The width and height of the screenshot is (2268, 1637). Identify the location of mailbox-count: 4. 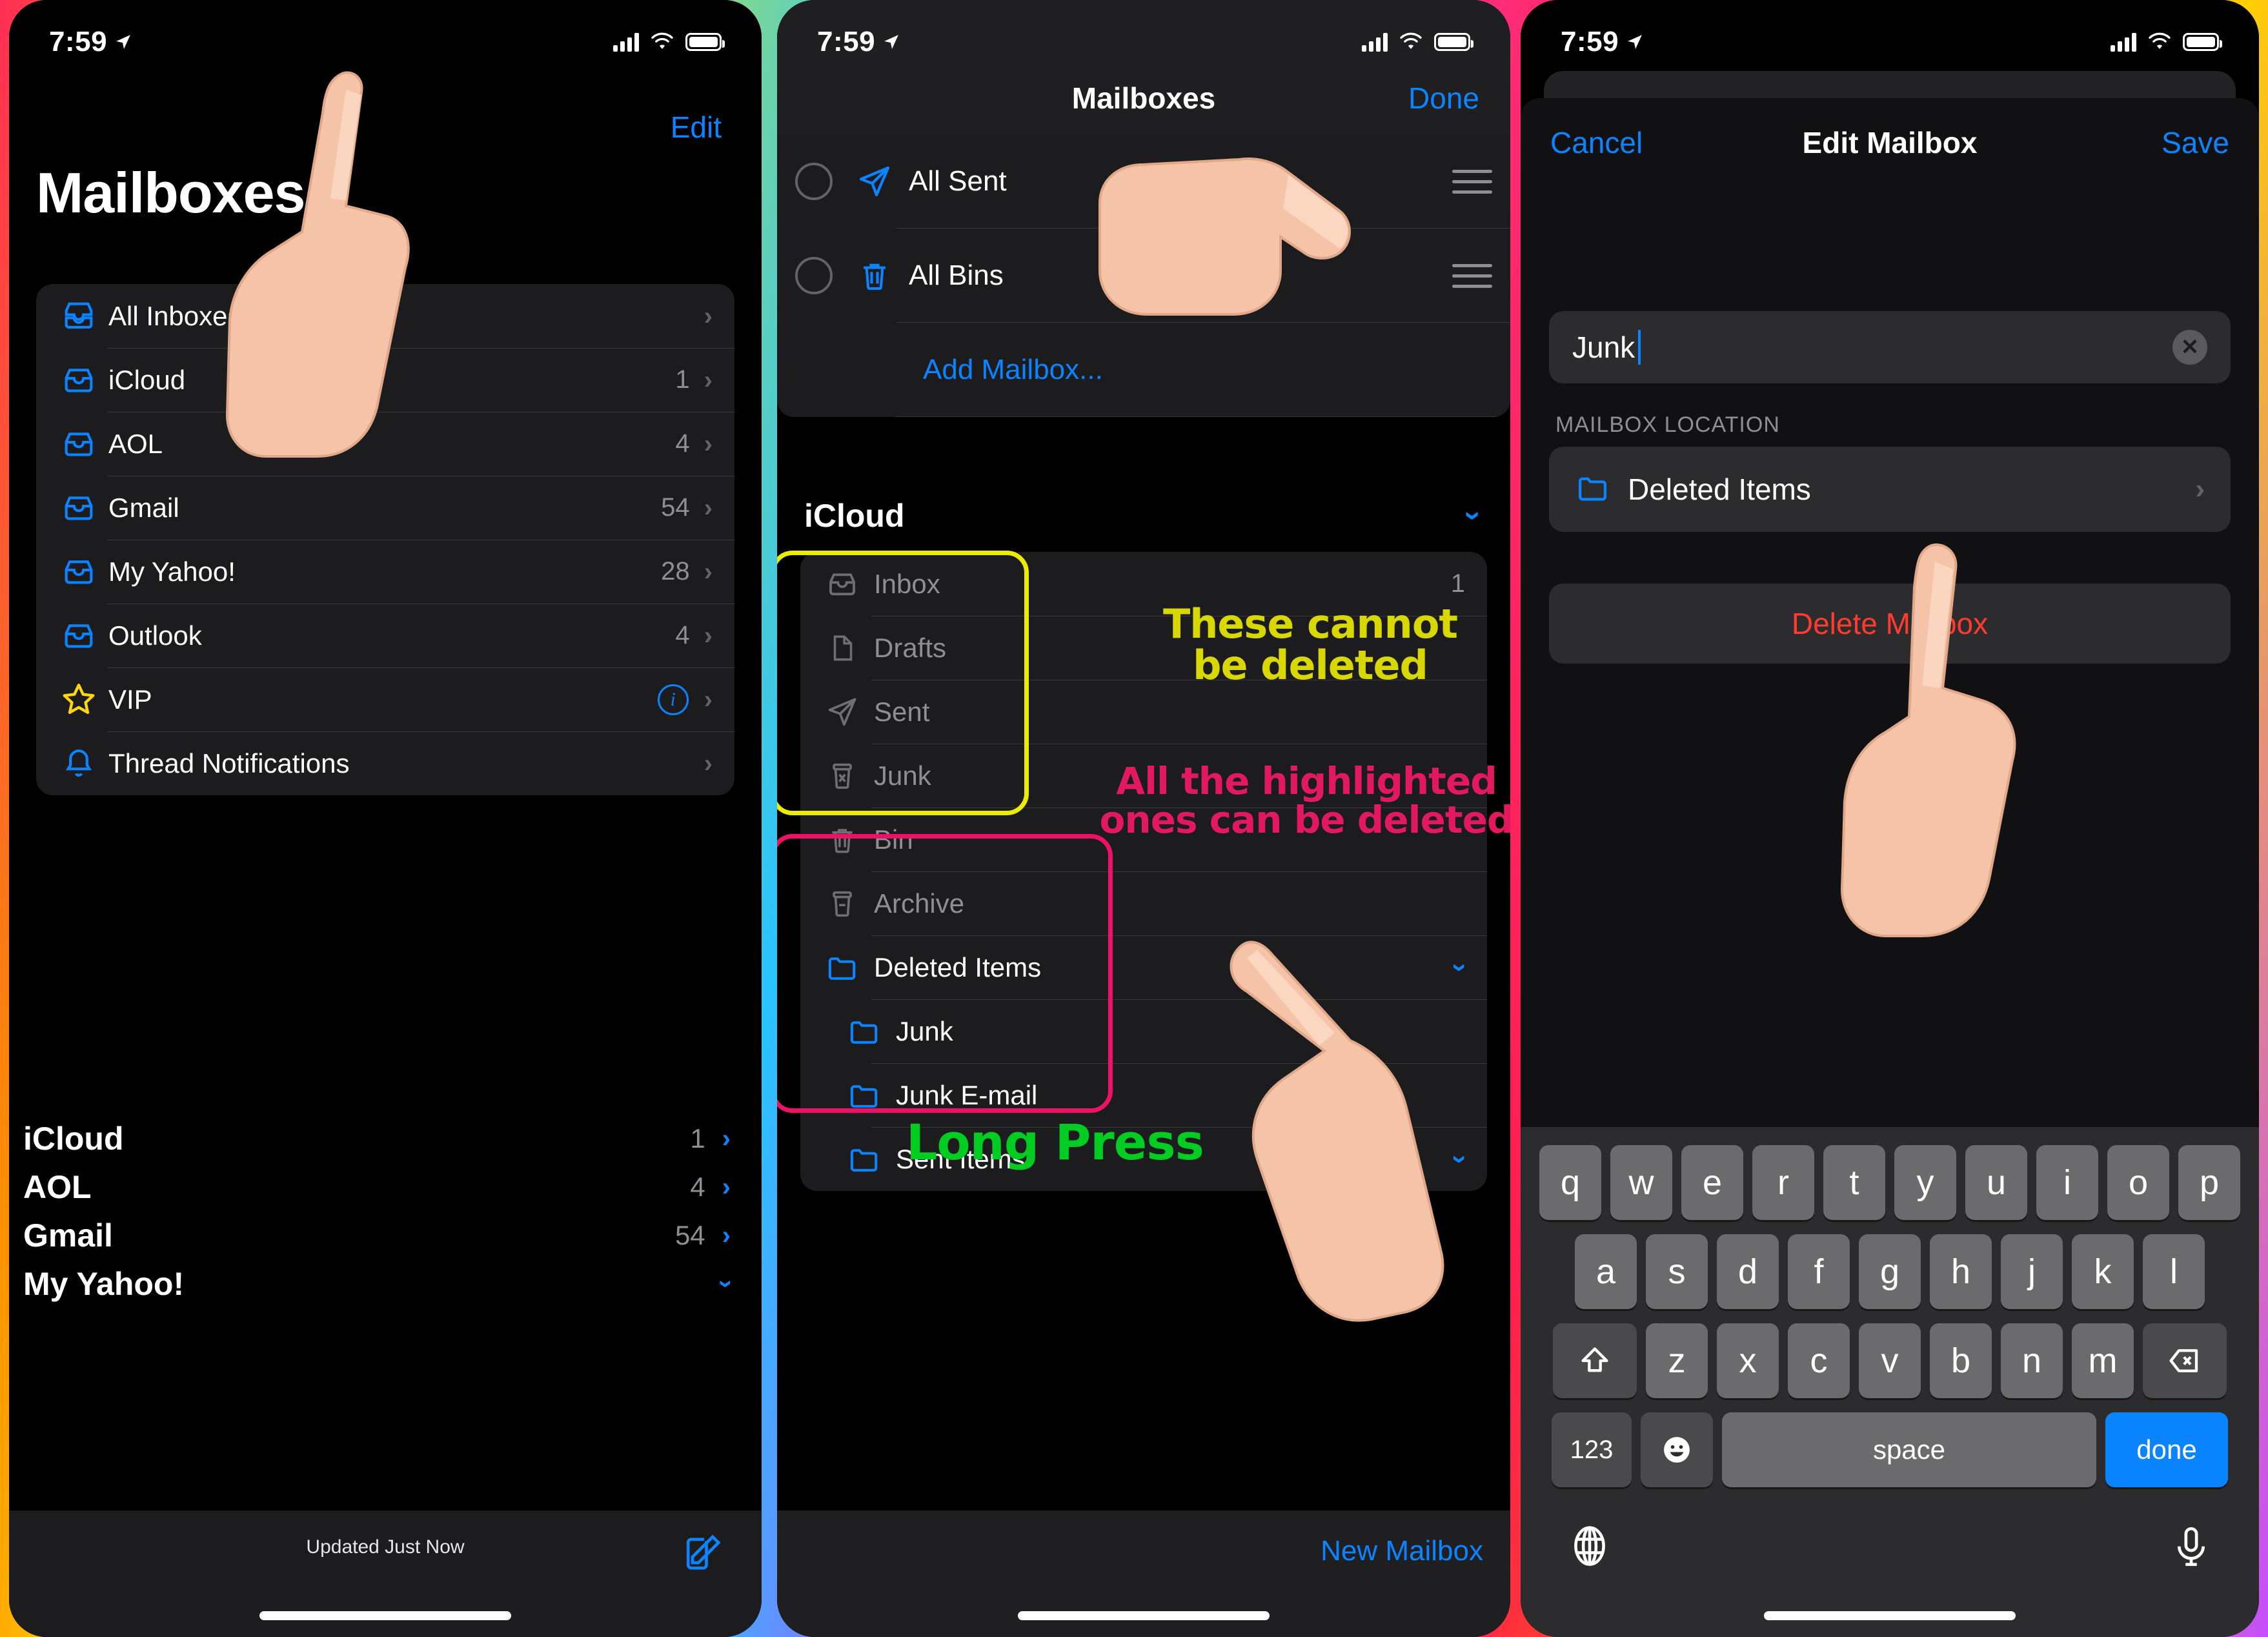
(682, 635).